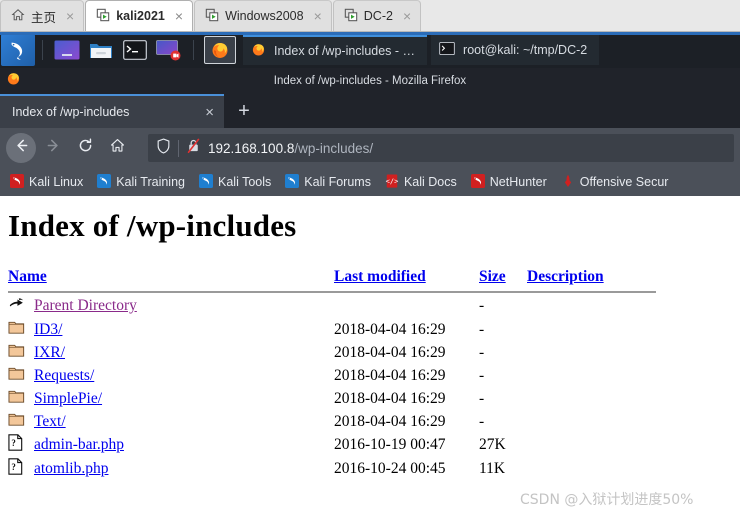 Image resolution: width=740 pixels, height=516 pixels. I want to click on screen-recorder-icon, so click(169, 50).